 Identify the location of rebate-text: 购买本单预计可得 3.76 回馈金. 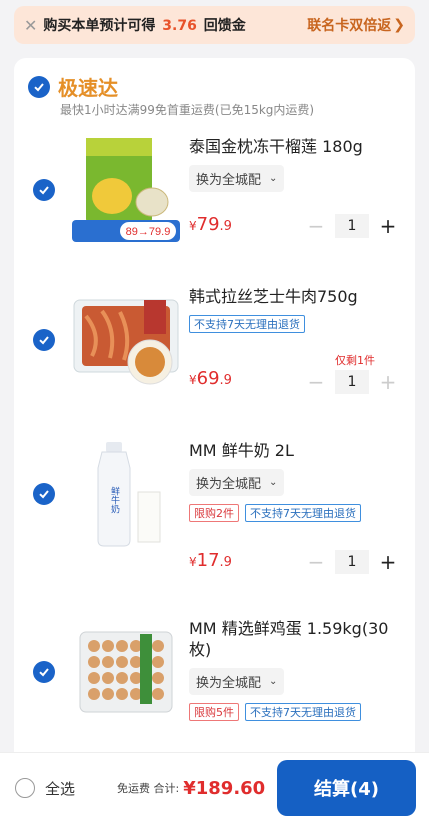
(144, 26).